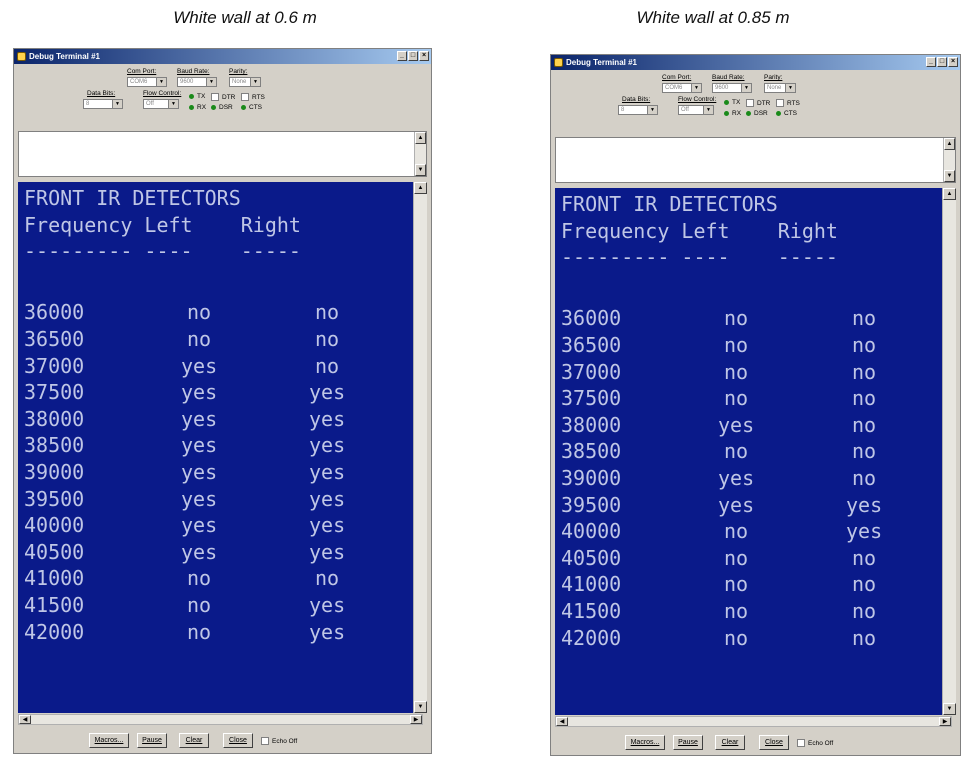  Describe the element at coordinates (732, 113) in the screenshot. I see `rx-indicator: RX` at that location.